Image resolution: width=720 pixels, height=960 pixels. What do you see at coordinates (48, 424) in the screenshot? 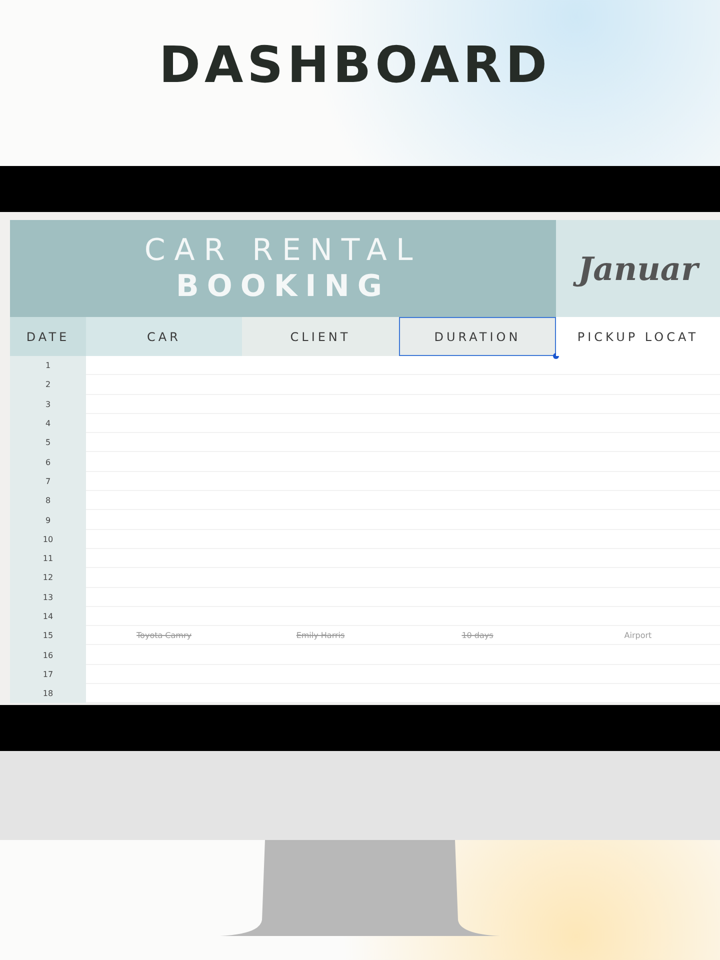
I see `row-number: 4` at bounding box center [48, 424].